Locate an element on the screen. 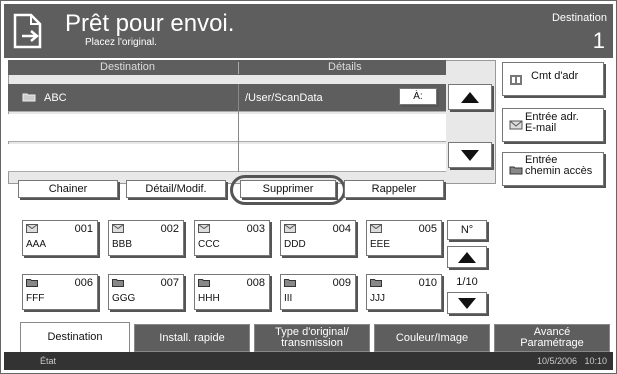 The image size is (617, 374). key-number: 008 is located at coordinates (255, 283).